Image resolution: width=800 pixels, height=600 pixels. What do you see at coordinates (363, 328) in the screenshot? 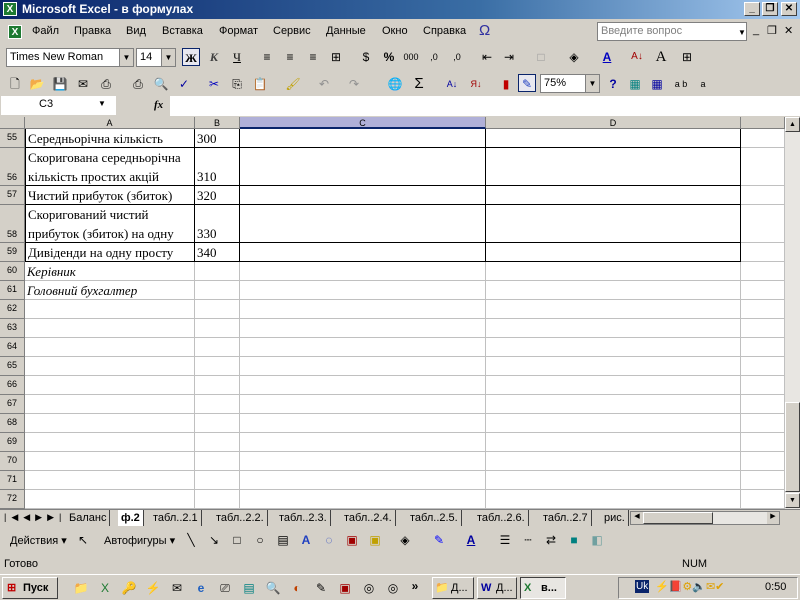
I see `cell-C63` at bounding box center [363, 328].